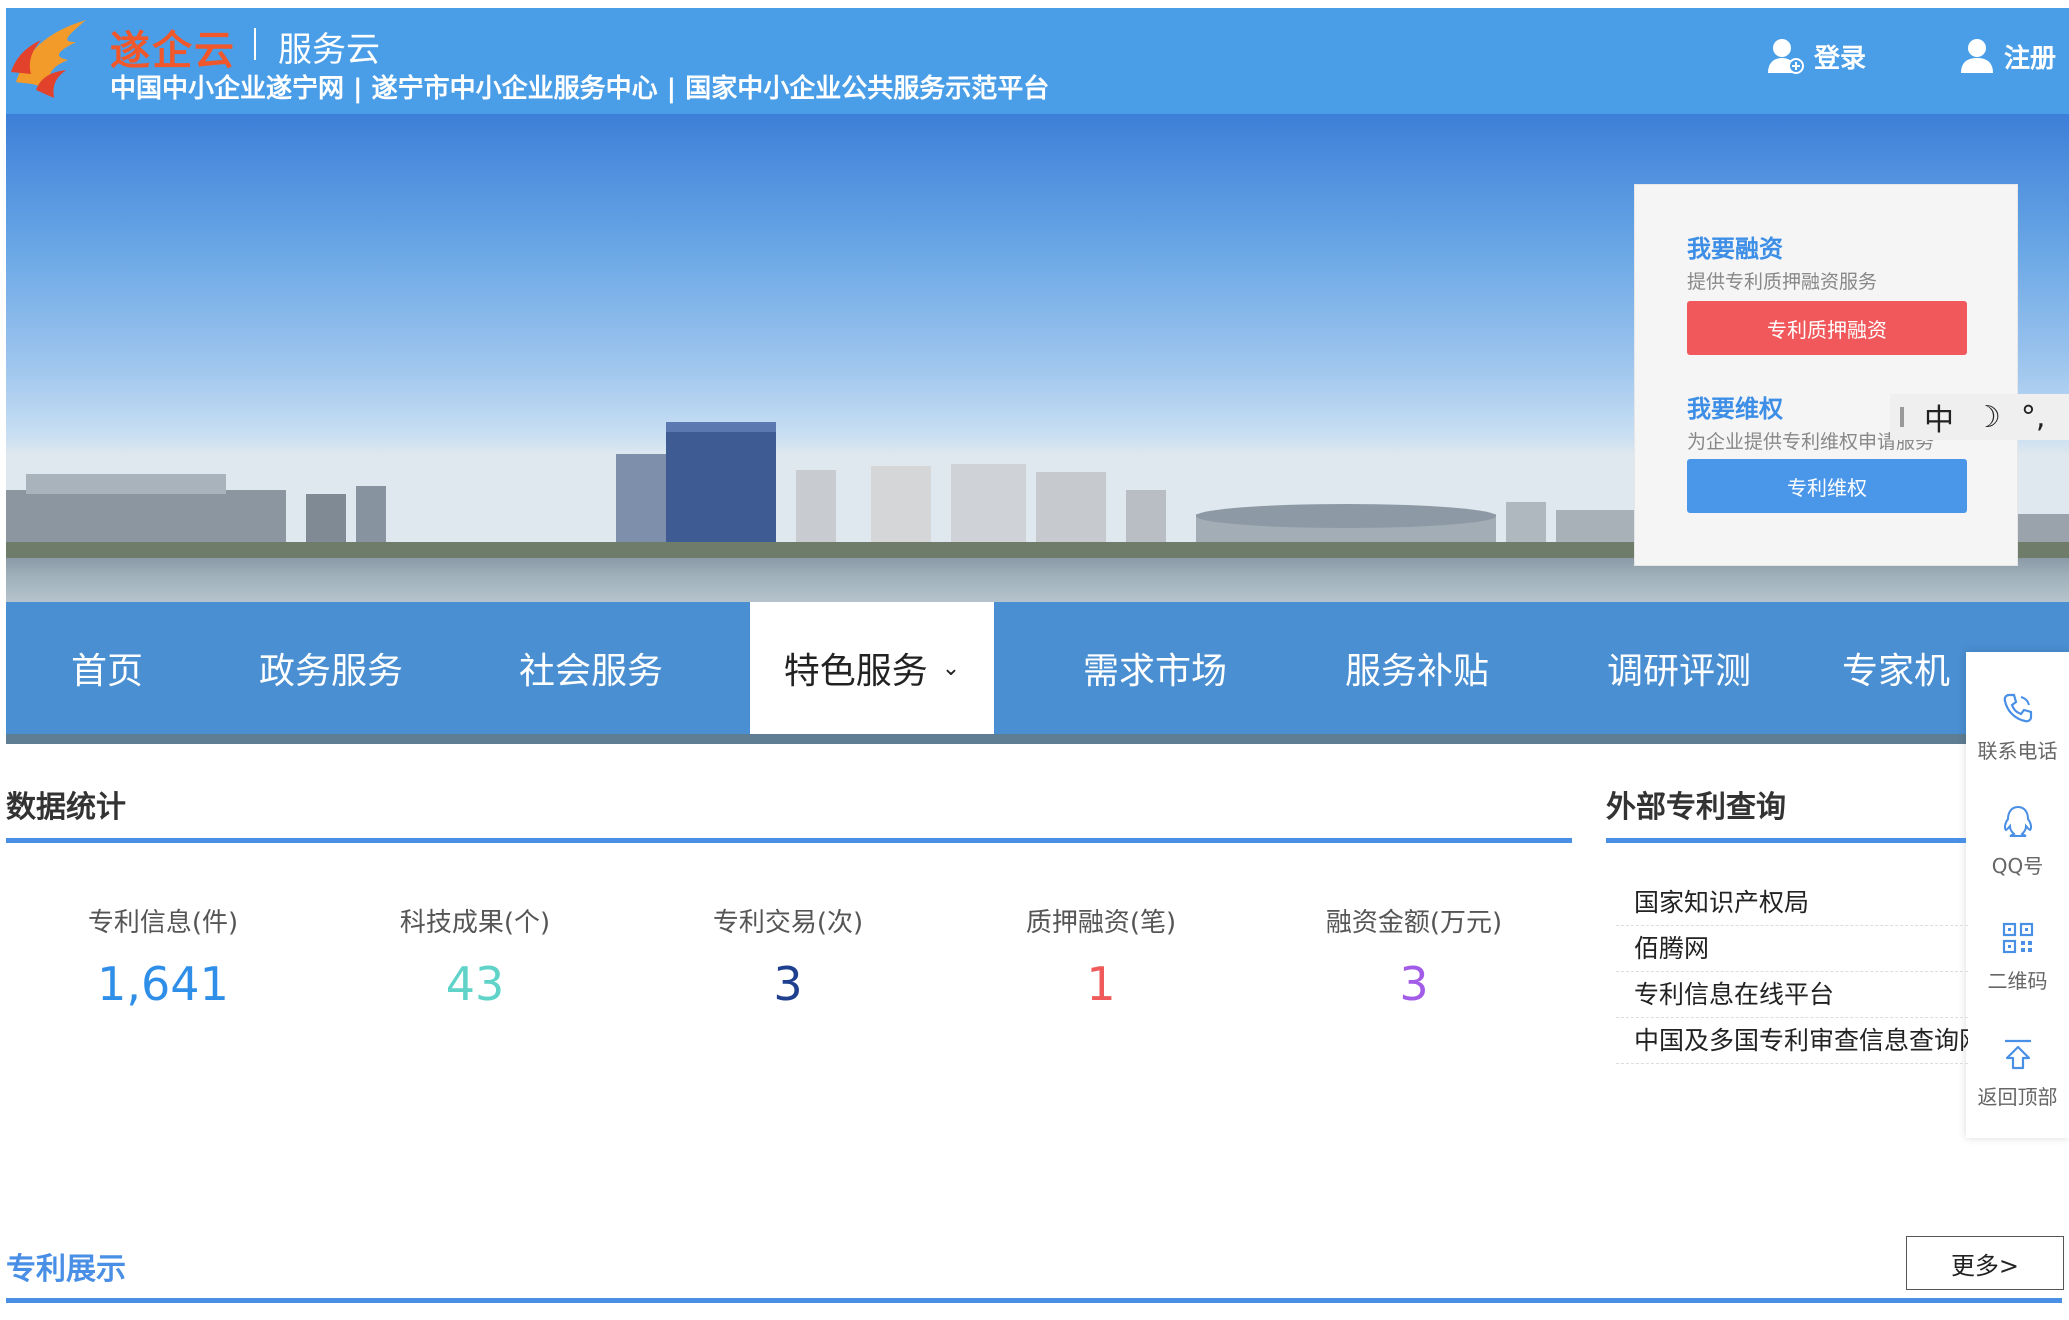 Image resolution: width=2069 pixels, height=1320 pixels. I want to click on stat-financing-amount: 融资金额(万元) 3, so click(1414, 956).